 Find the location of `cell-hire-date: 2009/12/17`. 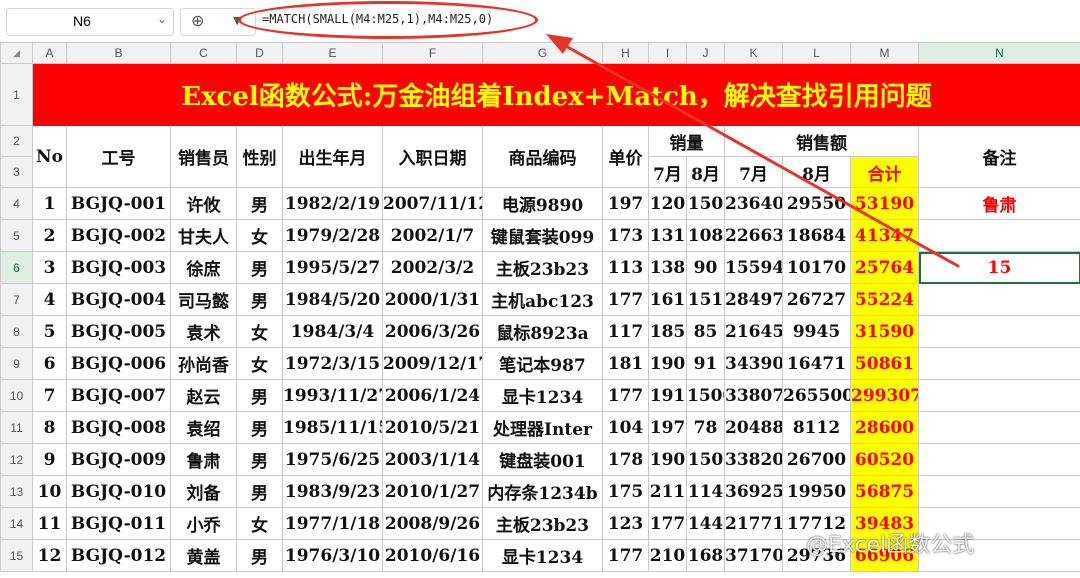

cell-hire-date: 2009/12/17 is located at coordinates (432, 363).